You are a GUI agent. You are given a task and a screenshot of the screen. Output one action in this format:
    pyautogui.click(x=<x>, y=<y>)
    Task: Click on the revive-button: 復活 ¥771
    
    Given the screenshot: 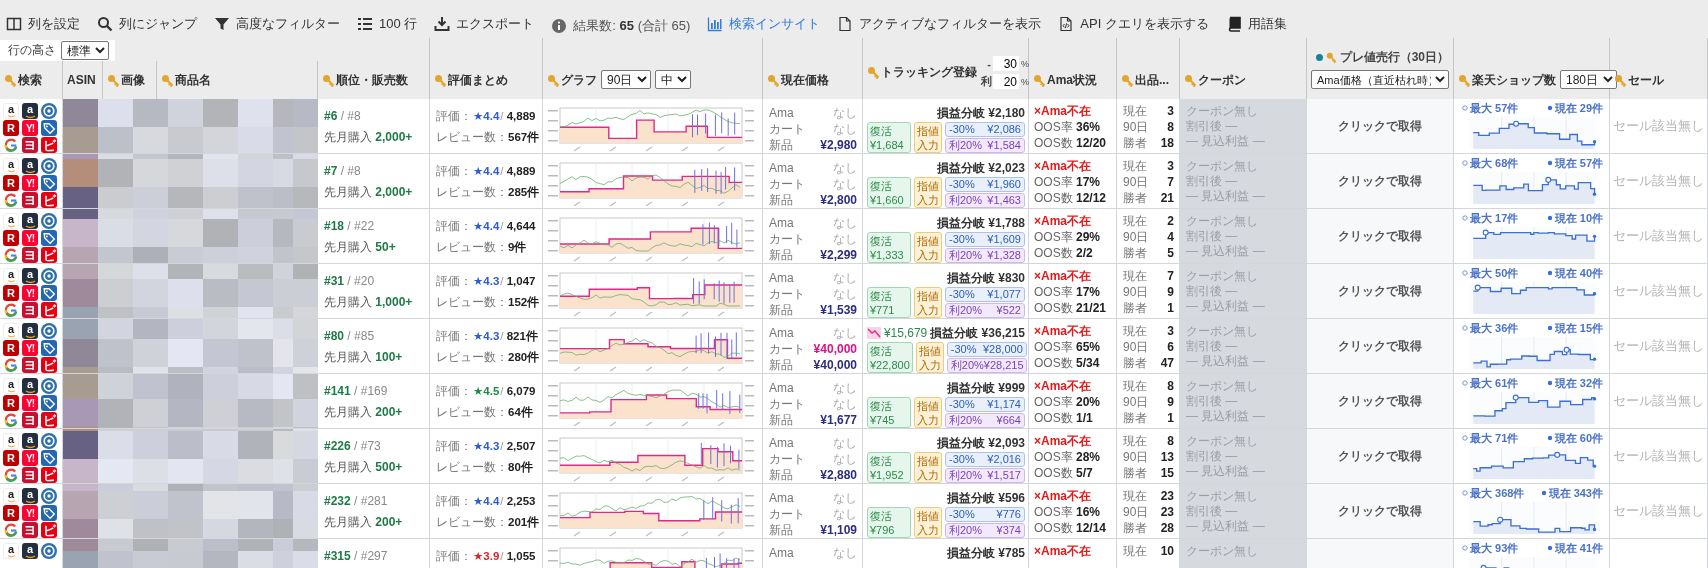 What is the action you would take?
    pyautogui.click(x=889, y=302)
    